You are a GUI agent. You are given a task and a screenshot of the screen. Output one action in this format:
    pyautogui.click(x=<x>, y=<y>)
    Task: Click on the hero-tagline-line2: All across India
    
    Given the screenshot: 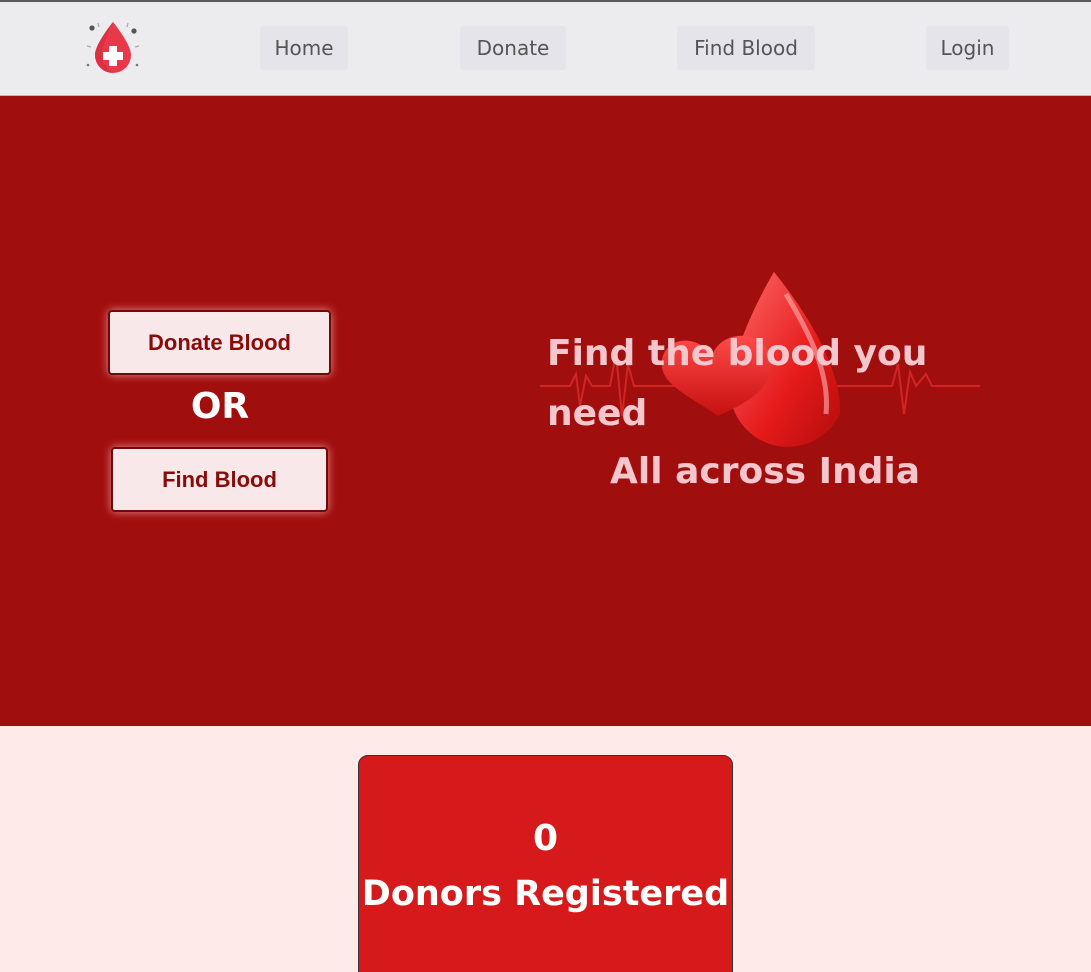 What is the action you would take?
    pyautogui.click(x=765, y=471)
    